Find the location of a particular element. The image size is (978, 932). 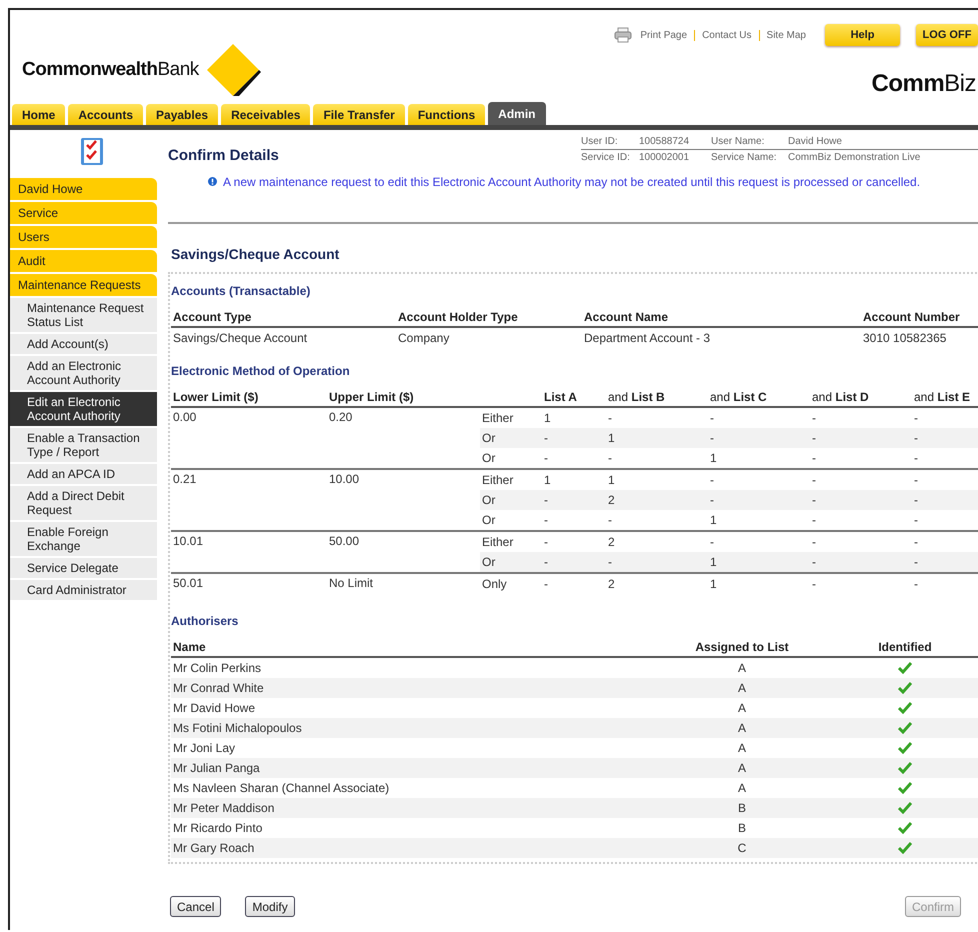

nav-tab: Home is located at coordinates (39, 114).